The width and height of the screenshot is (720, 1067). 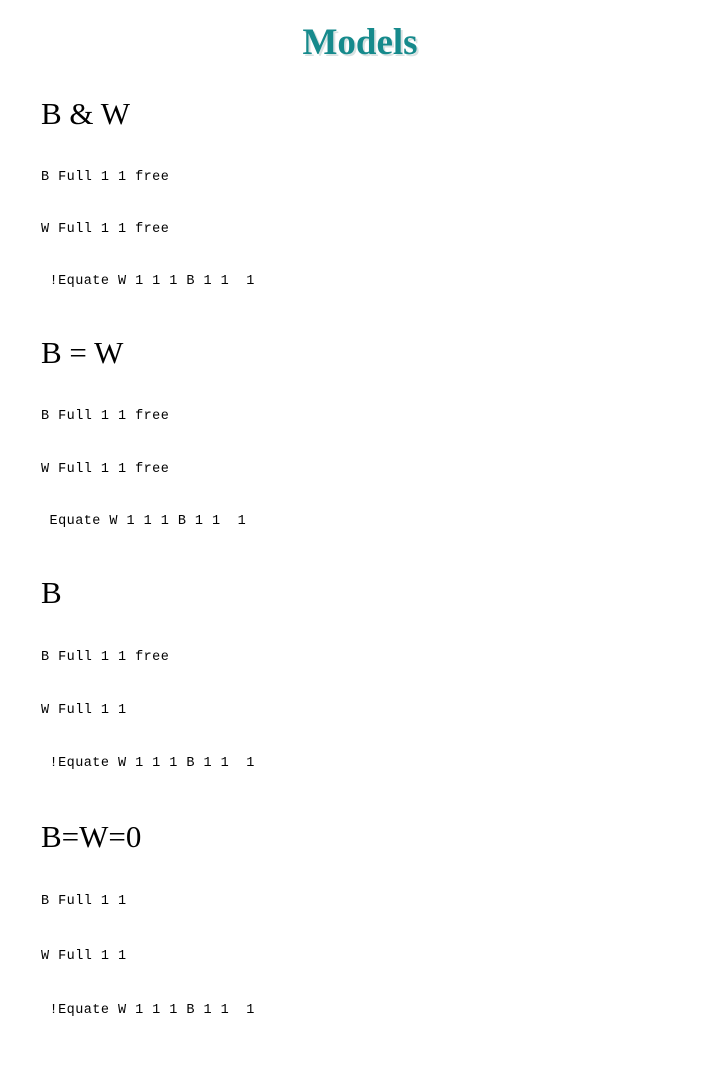 What do you see at coordinates (51, 592) in the screenshot?
I see `section-heading: B` at bounding box center [51, 592].